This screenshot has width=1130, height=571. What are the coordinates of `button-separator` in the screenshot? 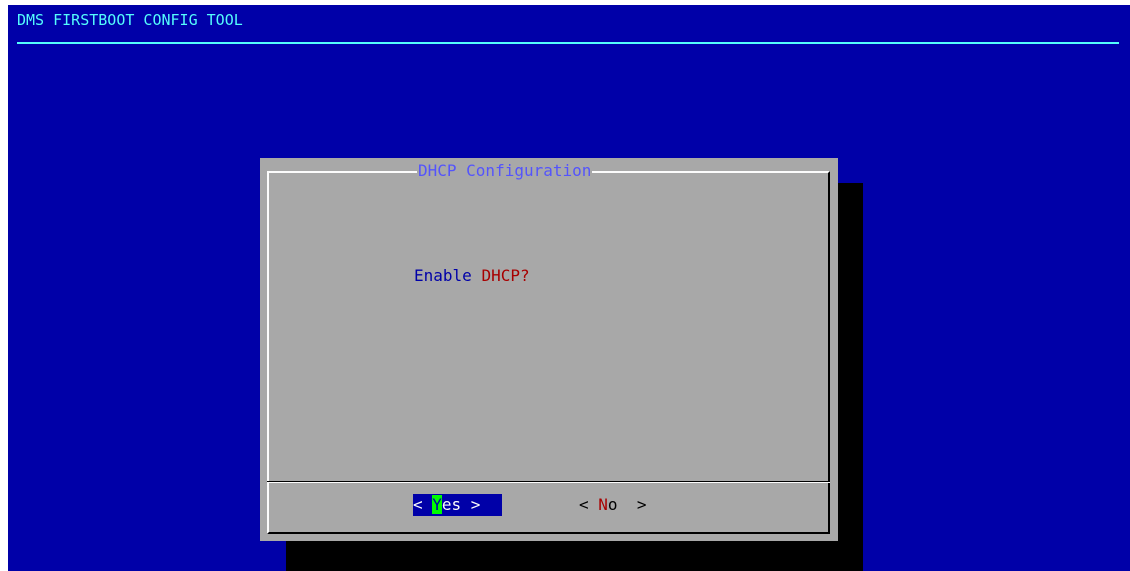 It's located at (548, 481).